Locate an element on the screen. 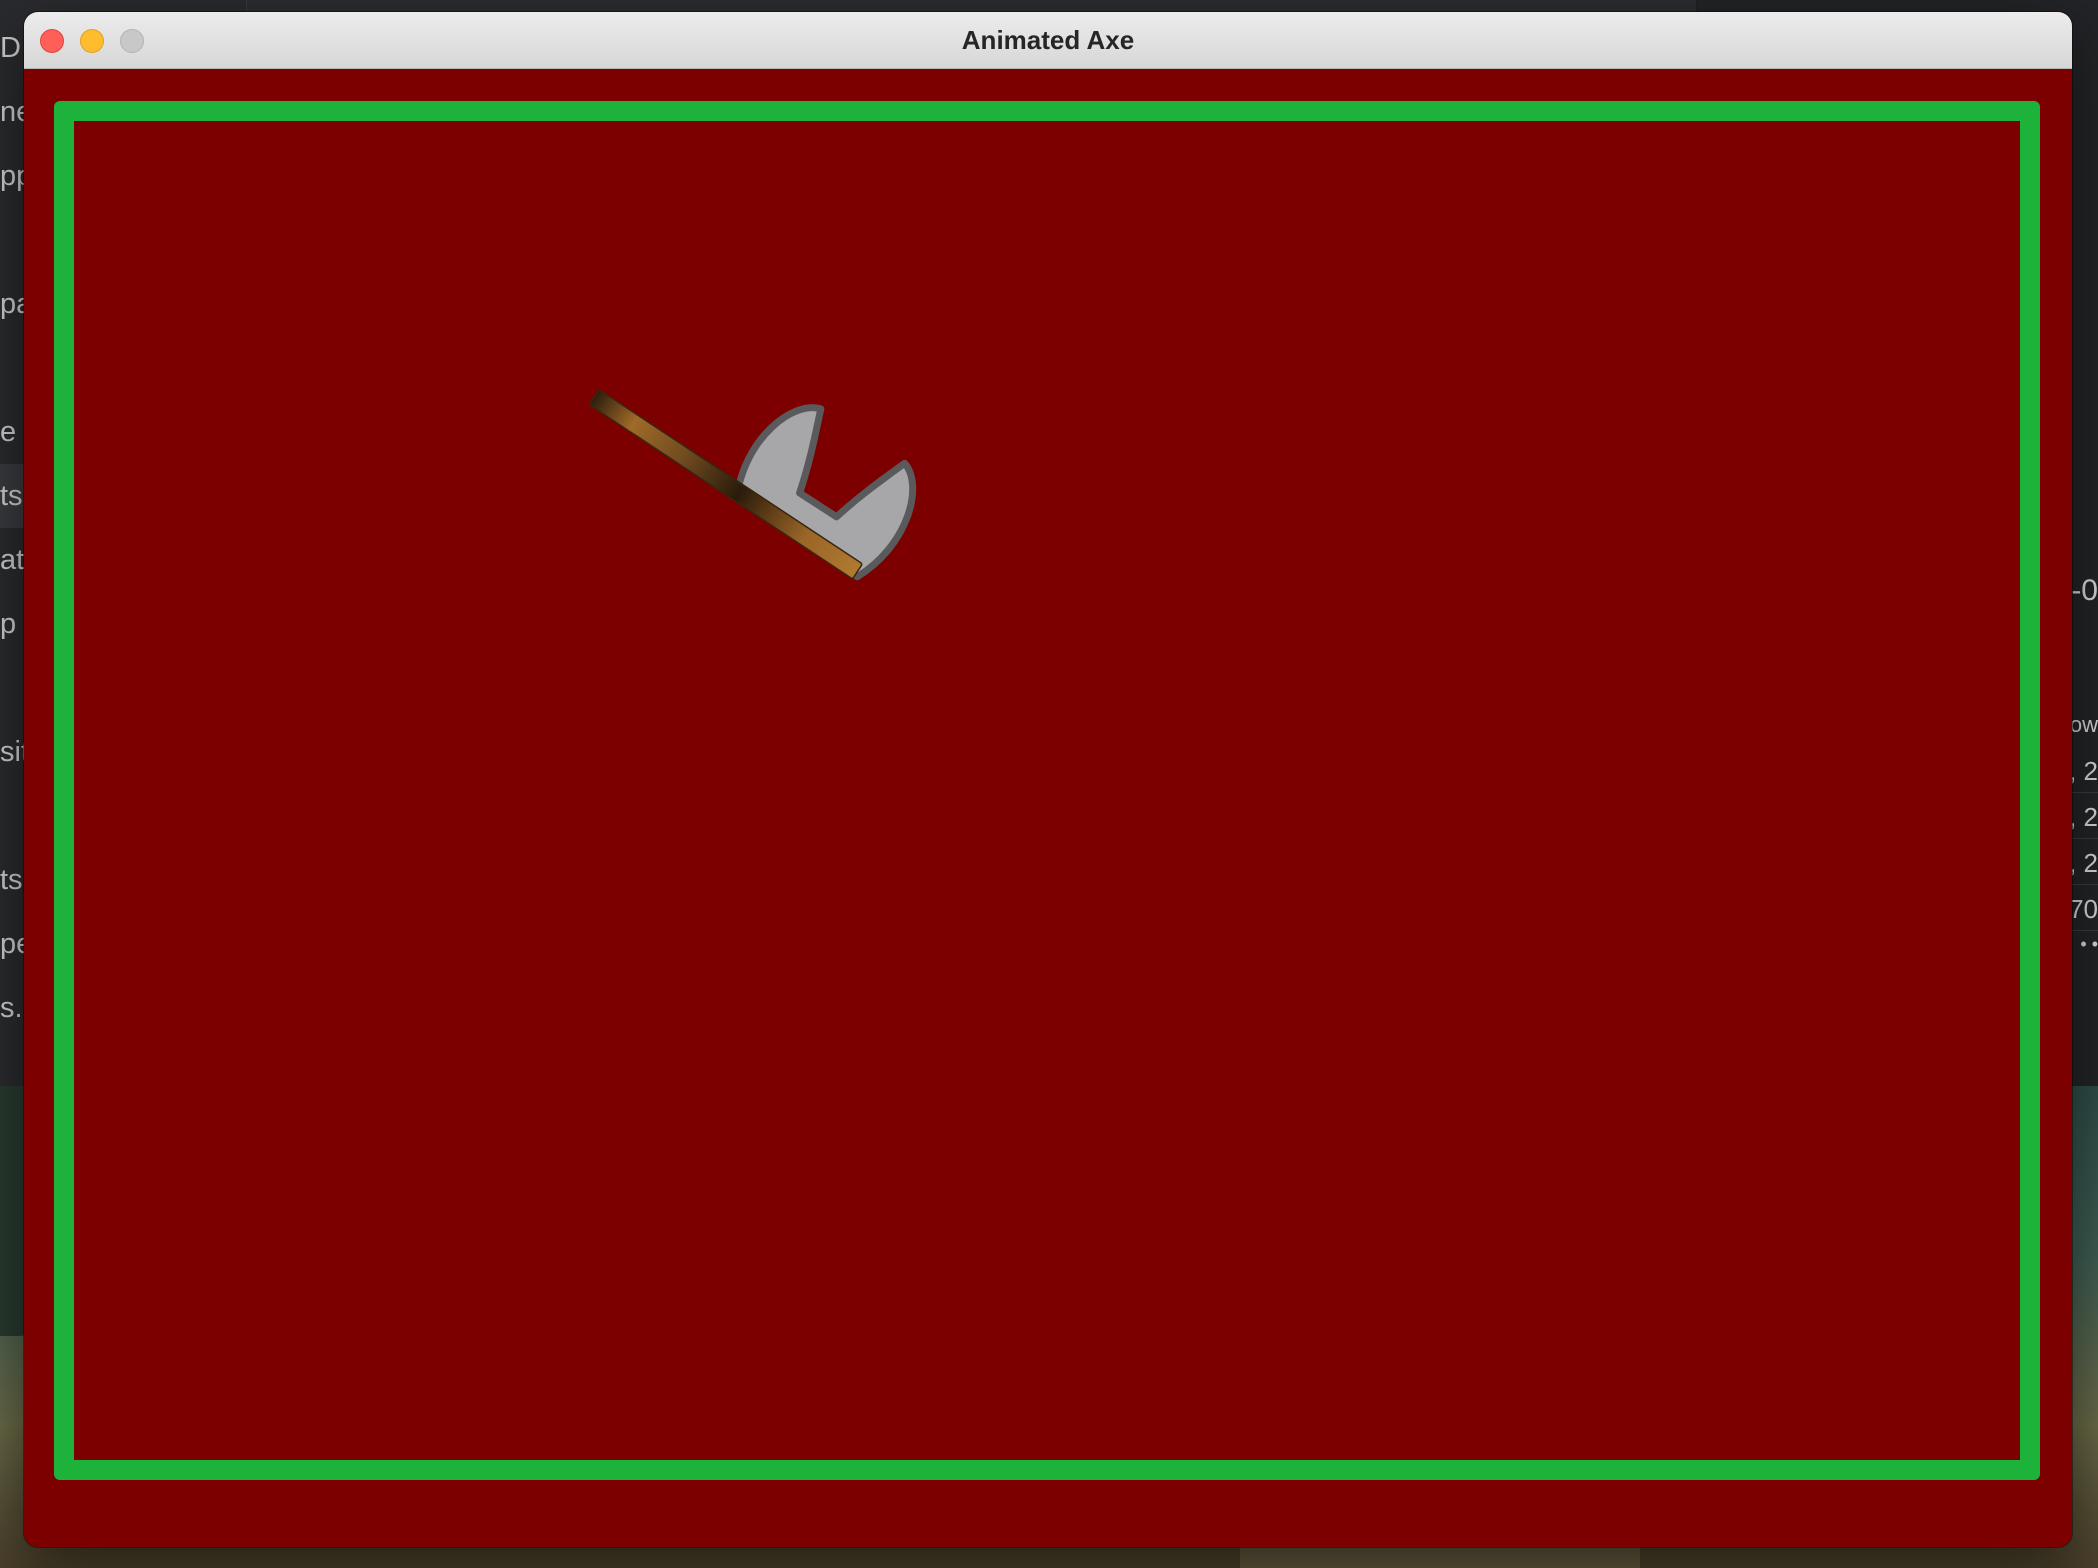 The height and width of the screenshot is (1568, 2098). background-text-fragment: ow is located at coordinates (2083, 724).